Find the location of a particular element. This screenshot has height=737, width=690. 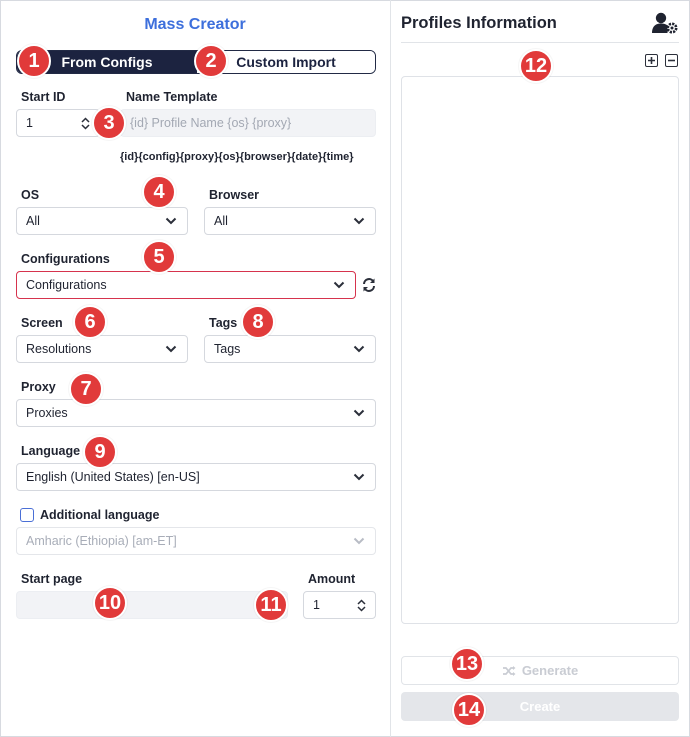

os-select: All is located at coordinates (102, 221).